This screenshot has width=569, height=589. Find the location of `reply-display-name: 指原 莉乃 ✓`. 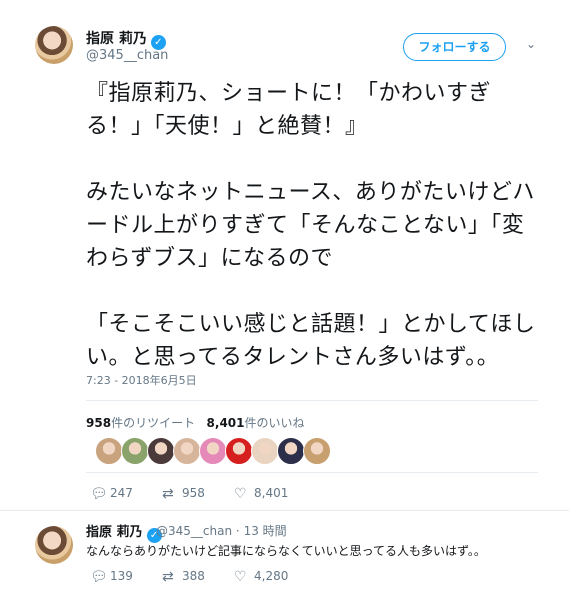

reply-display-name: 指原 莉乃 ✓ is located at coordinates (124, 532).